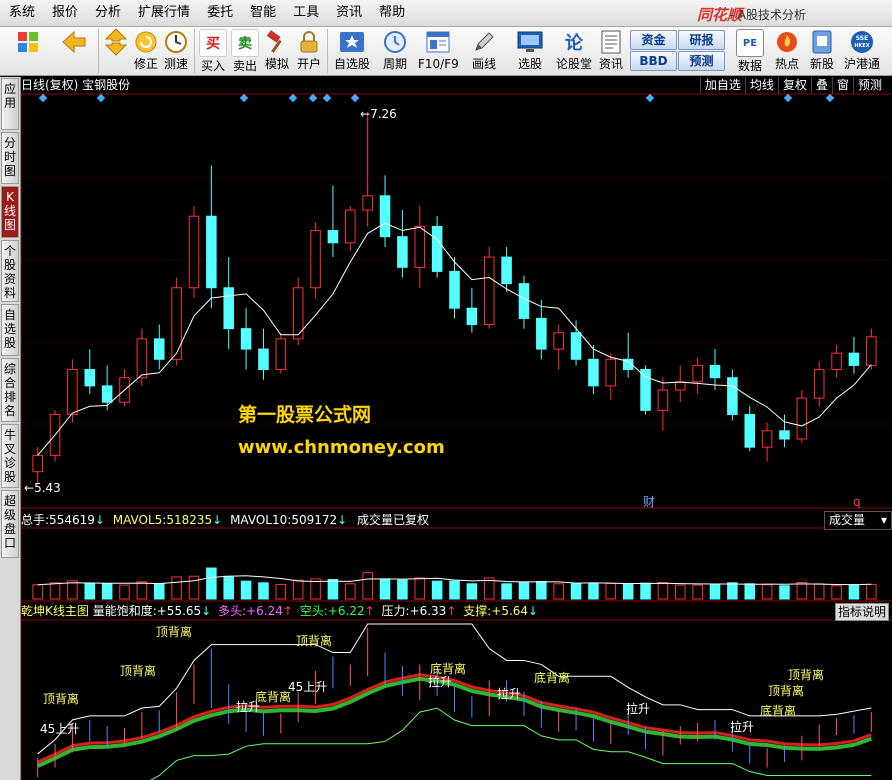  What do you see at coordinates (857, 502) in the screenshot?
I see `q-marker: q` at bounding box center [857, 502].